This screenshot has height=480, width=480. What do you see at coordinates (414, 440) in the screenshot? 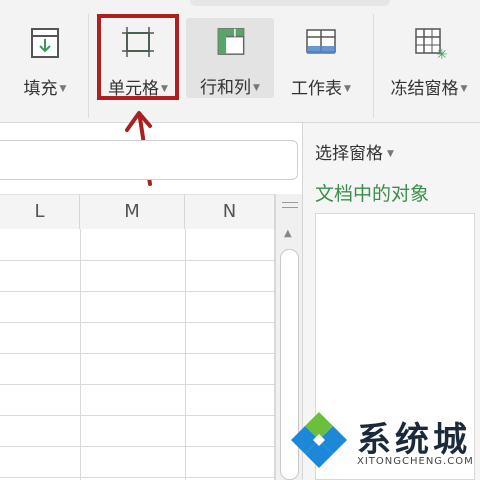
I see `watermark-name: 系统城` at bounding box center [414, 440].